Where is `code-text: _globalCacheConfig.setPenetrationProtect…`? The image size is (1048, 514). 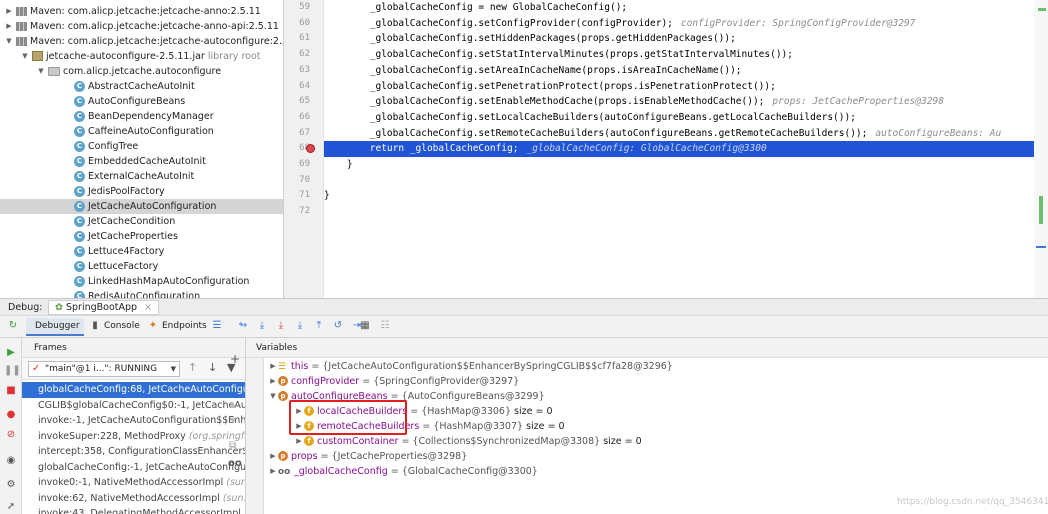 code-text: _globalCacheConfig.setPenetrationProtect… is located at coordinates (550, 86).